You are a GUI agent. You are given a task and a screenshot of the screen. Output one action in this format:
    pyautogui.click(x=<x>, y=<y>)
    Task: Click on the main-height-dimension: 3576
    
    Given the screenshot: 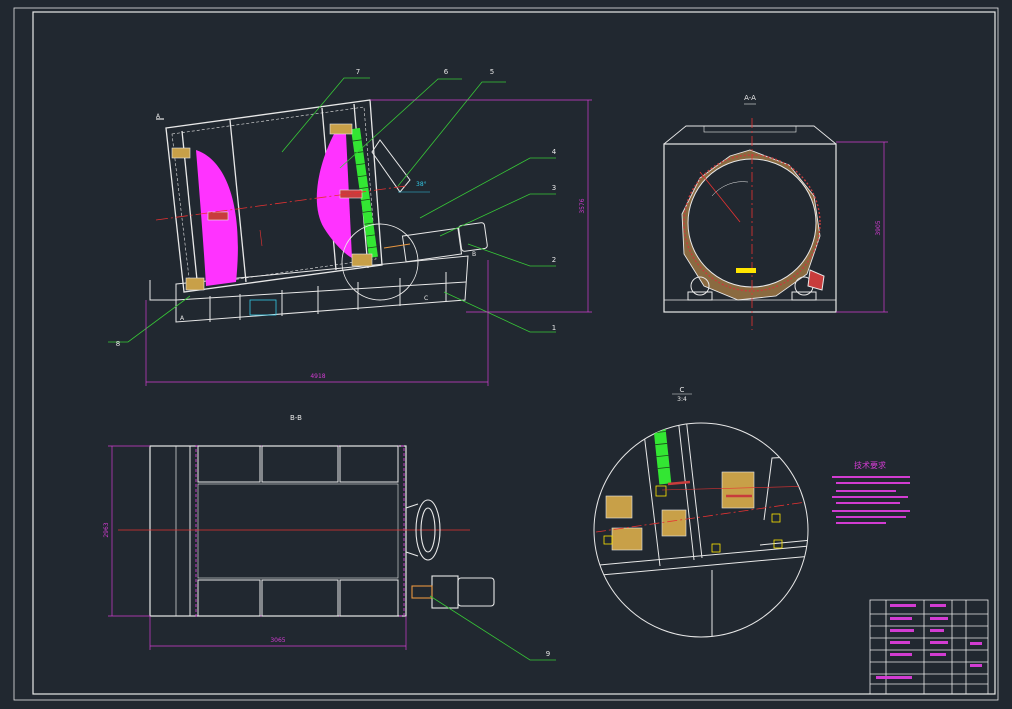 What is the action you would take?
    pyautogui.click(x=582, y=205)
    